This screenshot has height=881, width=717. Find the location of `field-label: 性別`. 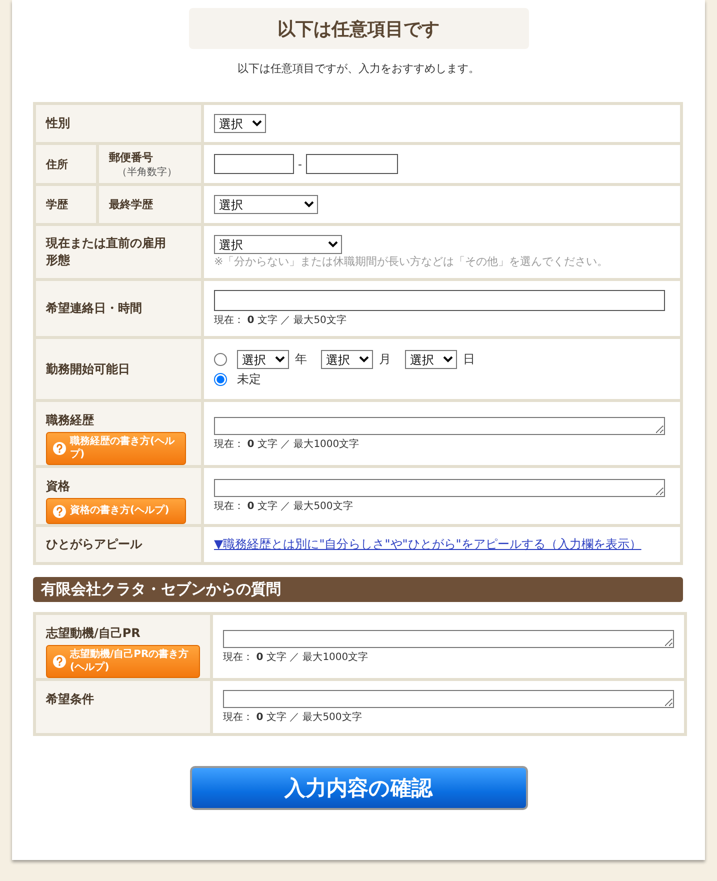

field-label: 性別 is located at coordinates (58, 123).